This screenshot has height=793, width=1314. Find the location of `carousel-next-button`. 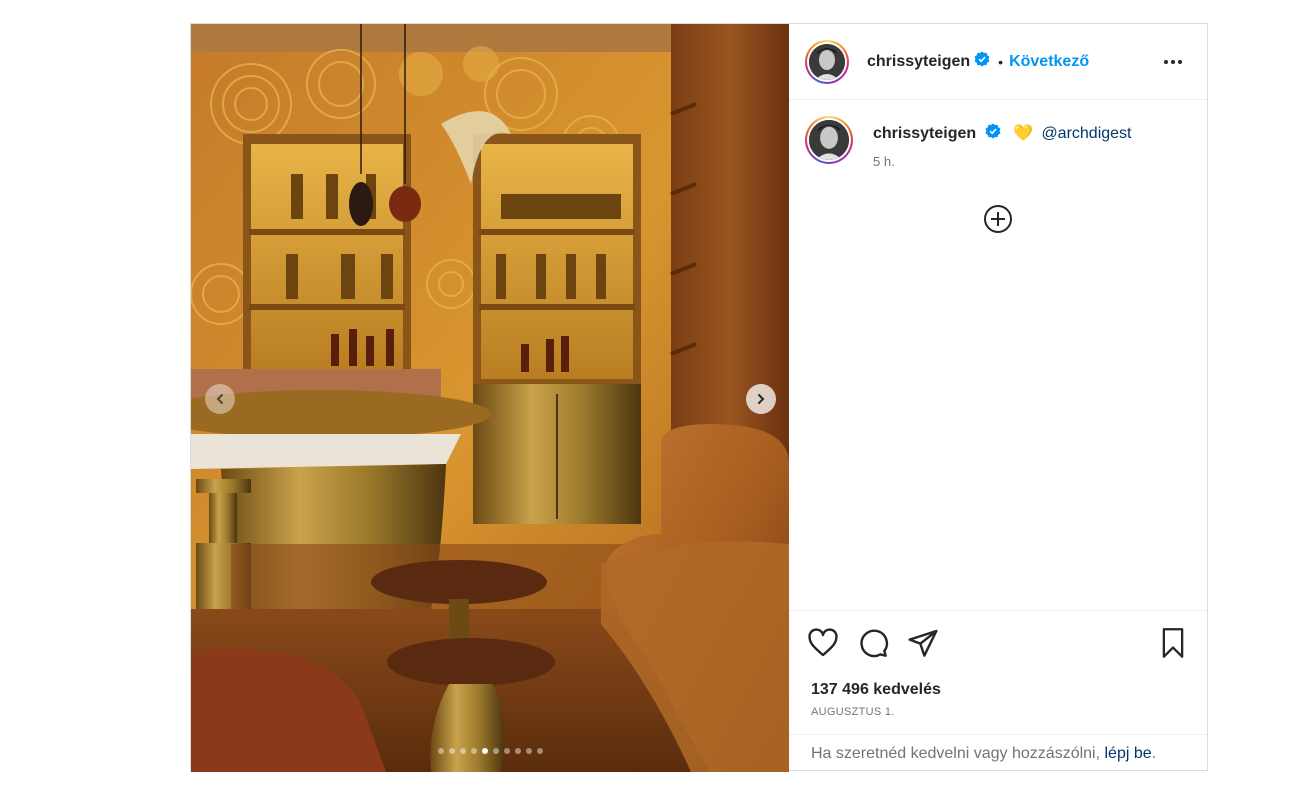

carousel-next-button is located at coordinates (761, 399).